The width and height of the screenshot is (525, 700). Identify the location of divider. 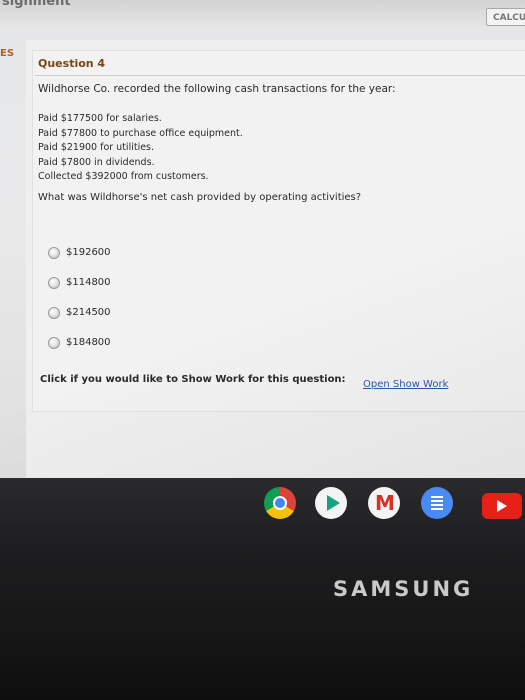
(279, 75).